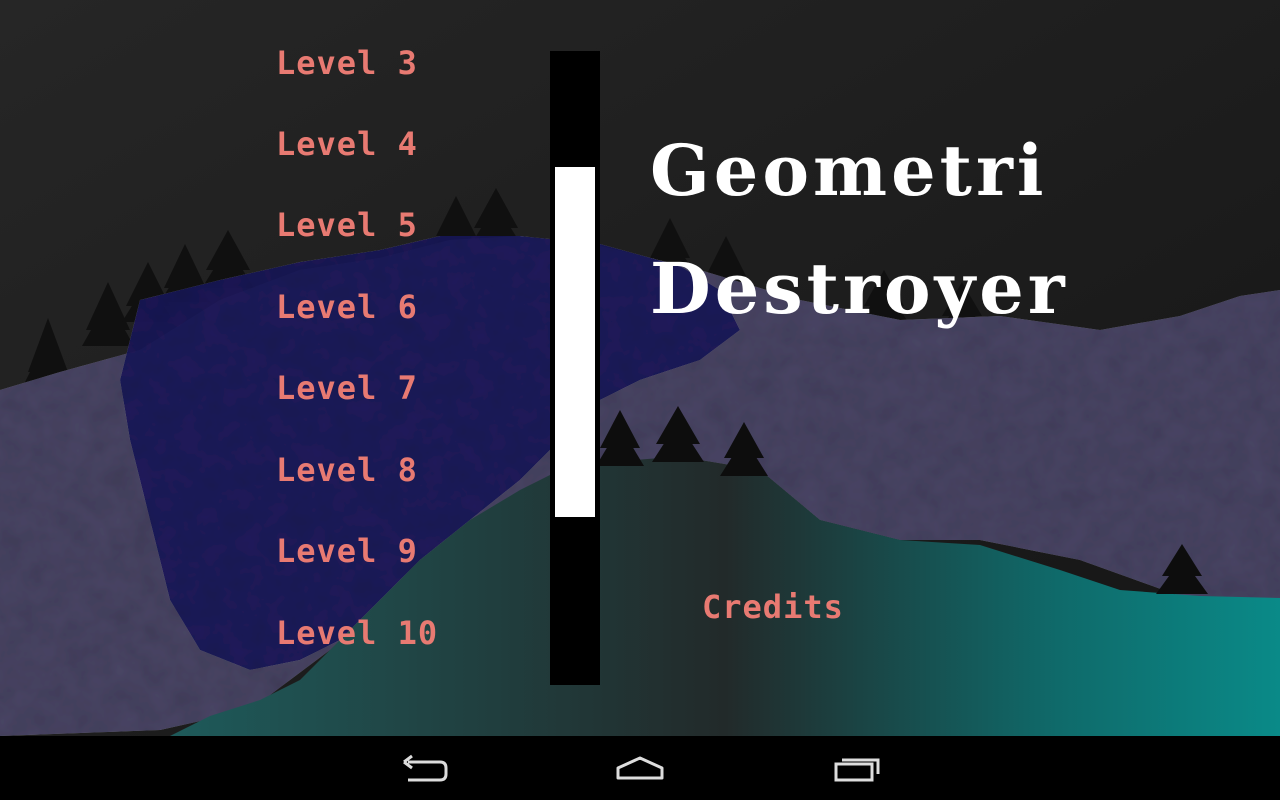 Image resolution: width=1280 pixels, height=800 pixels. I want to click on recent-apps-icon, so click(857, 770).